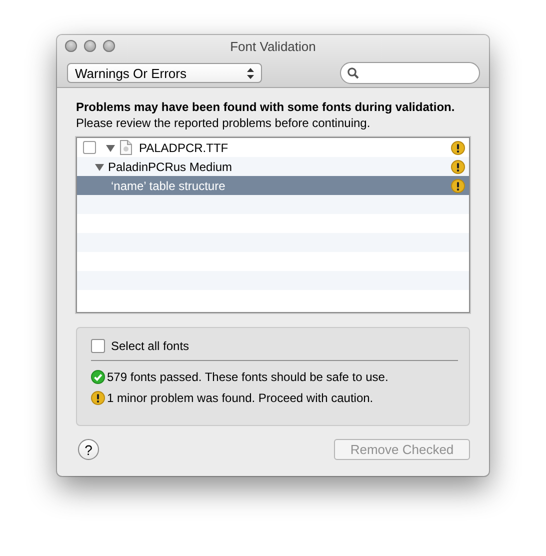 The image size is (546, 556). Describe the element at coordinates (150, 346) in the screenshot. I see `select-all-label: Select all fonts` at that location.